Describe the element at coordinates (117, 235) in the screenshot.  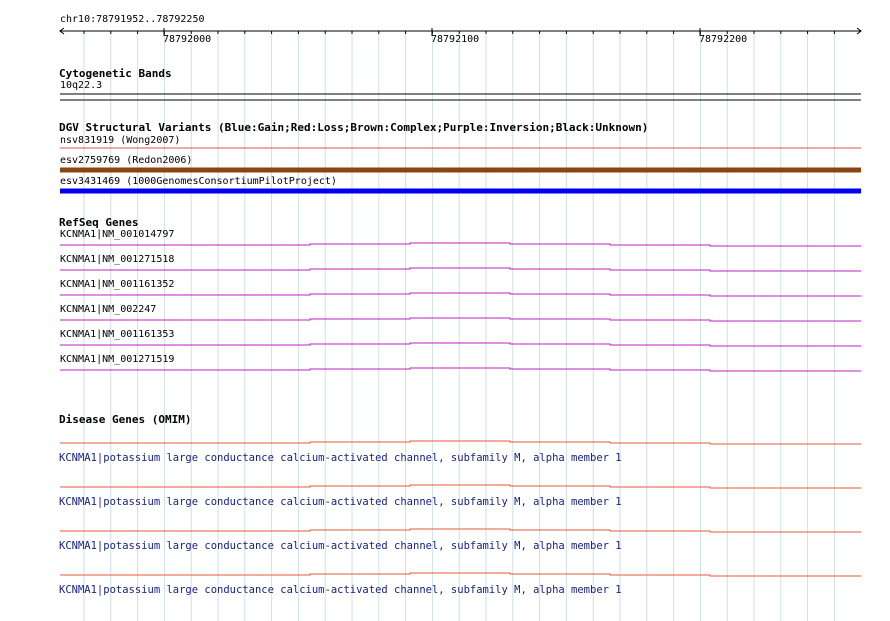
I see `refseq-gene-label: KCNMA1|NM_001014797` at that location.